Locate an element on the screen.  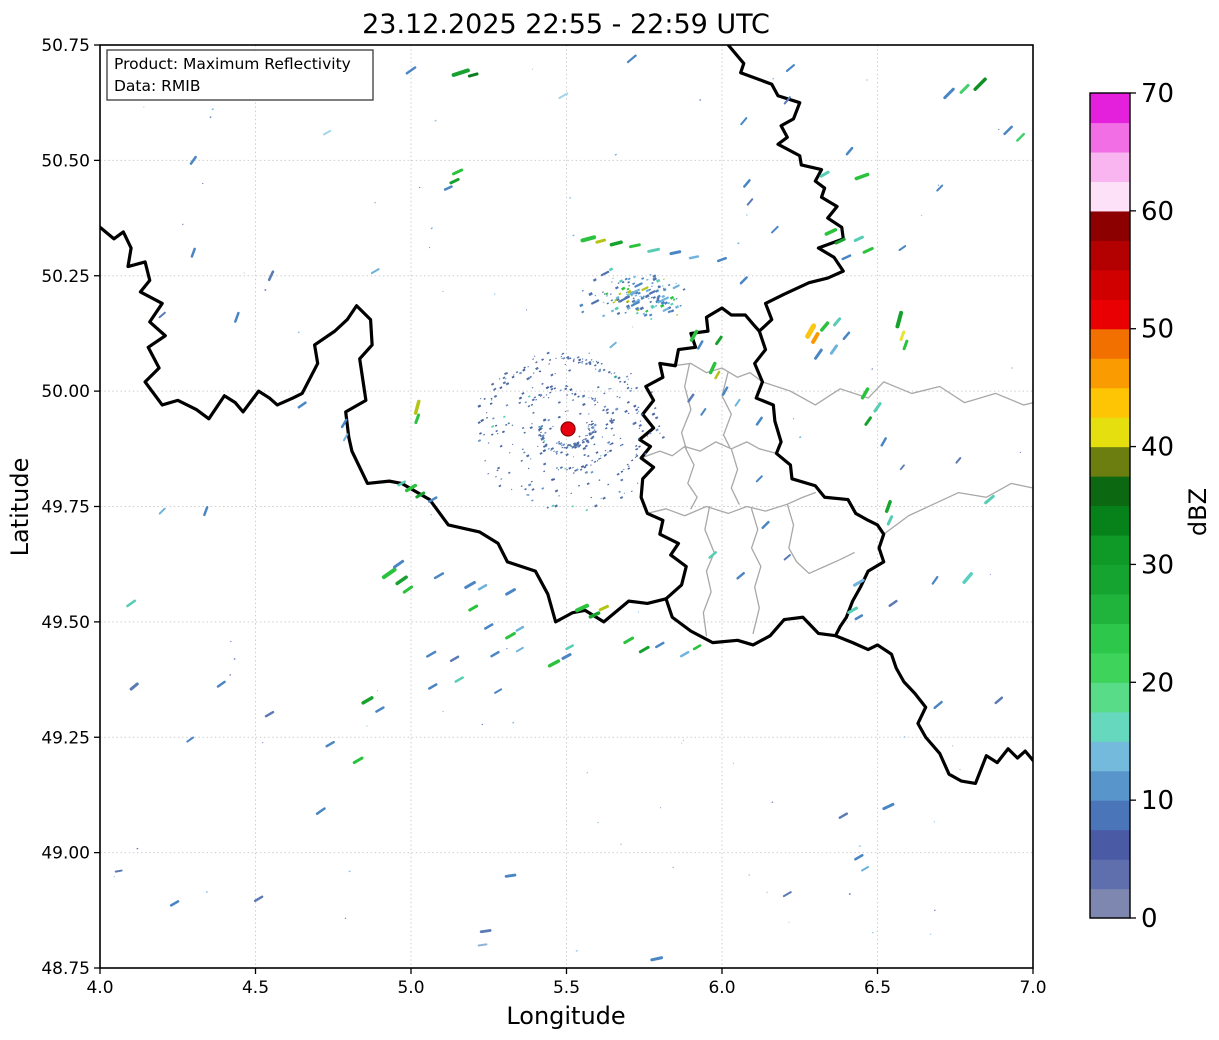
y-tick-label: 50.25 is located at coordinates (65, 277).